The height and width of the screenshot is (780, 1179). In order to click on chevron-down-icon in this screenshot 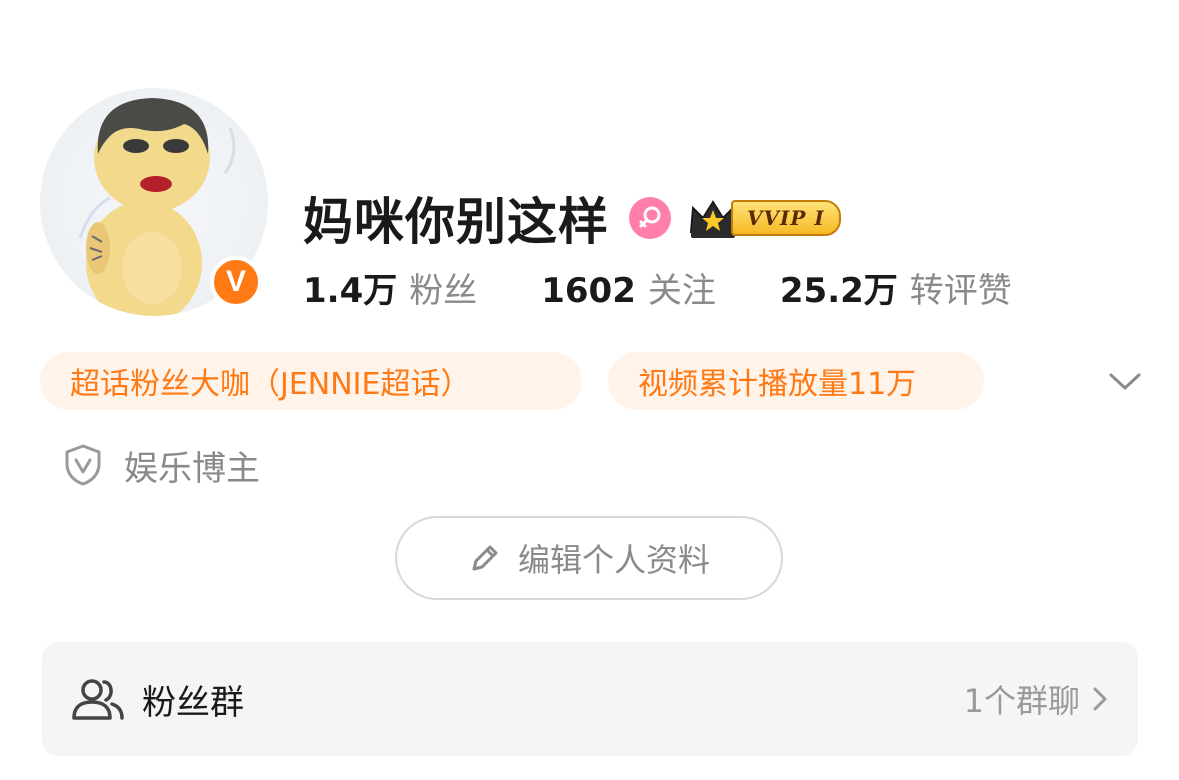, I will do `click(1125, 381)`.